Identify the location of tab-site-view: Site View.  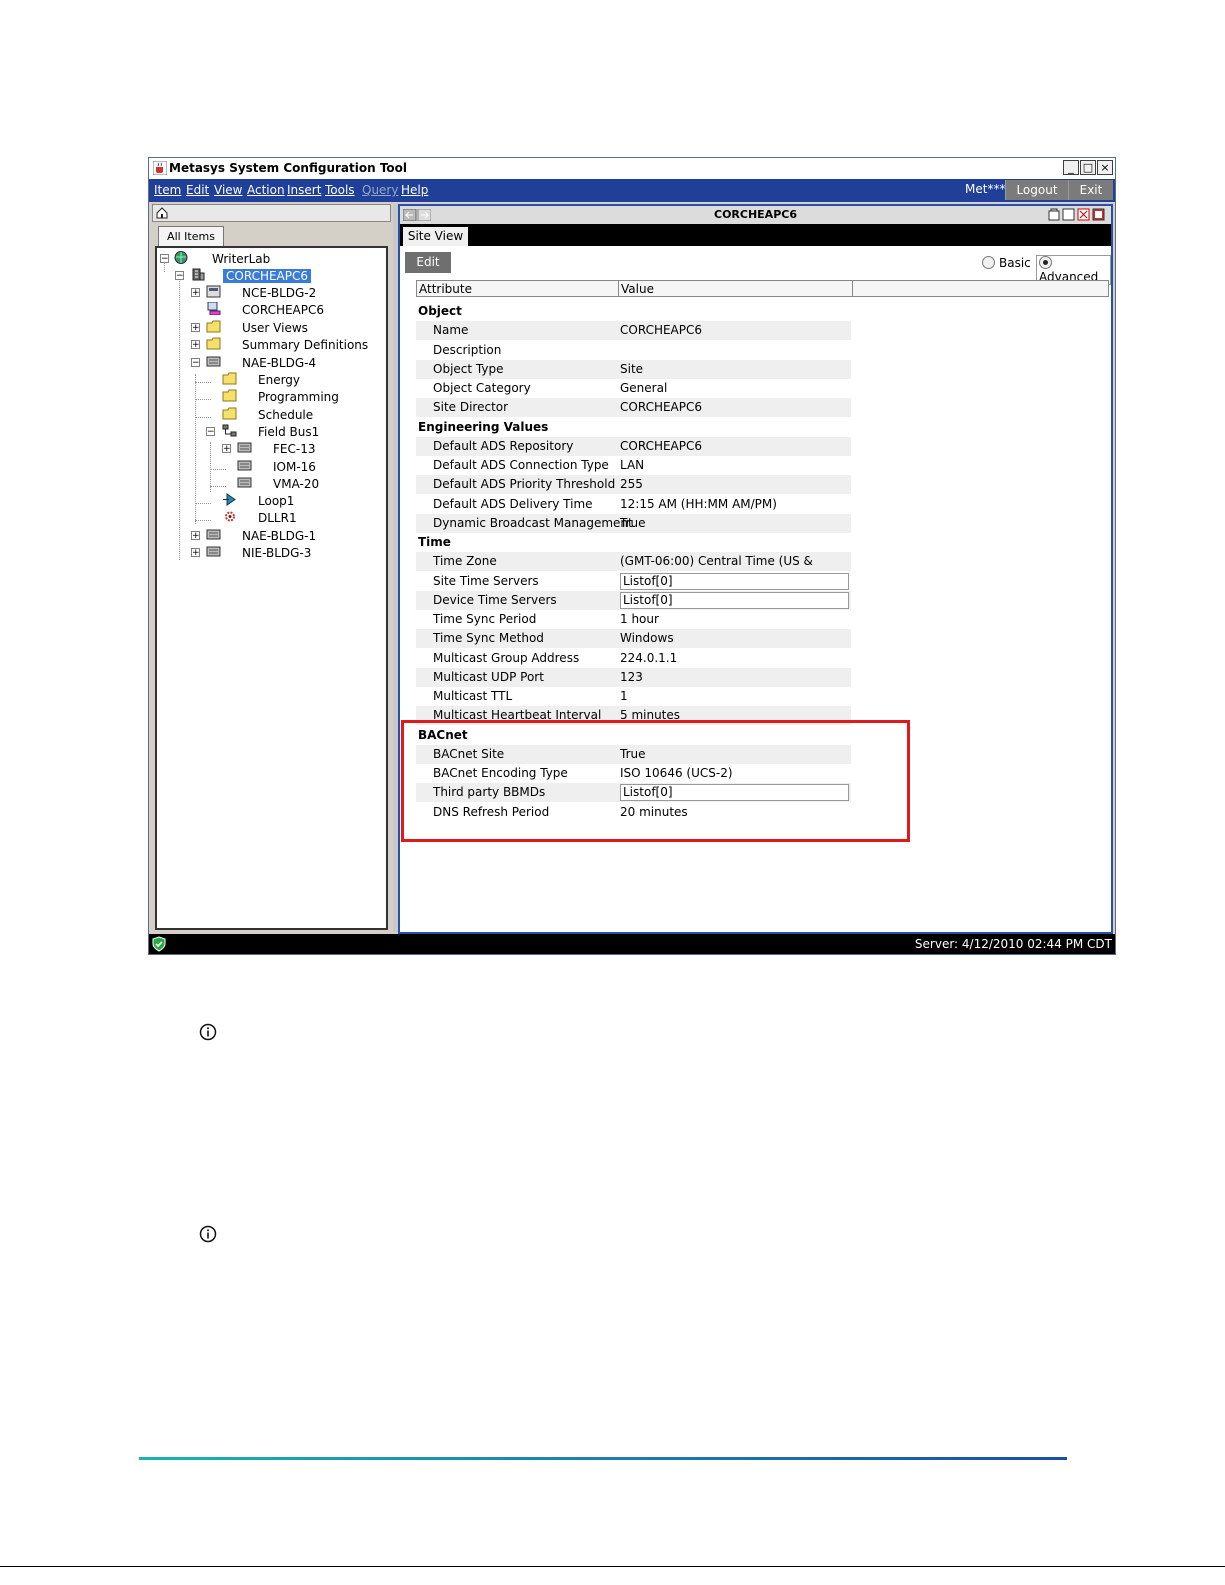
(435, 236).